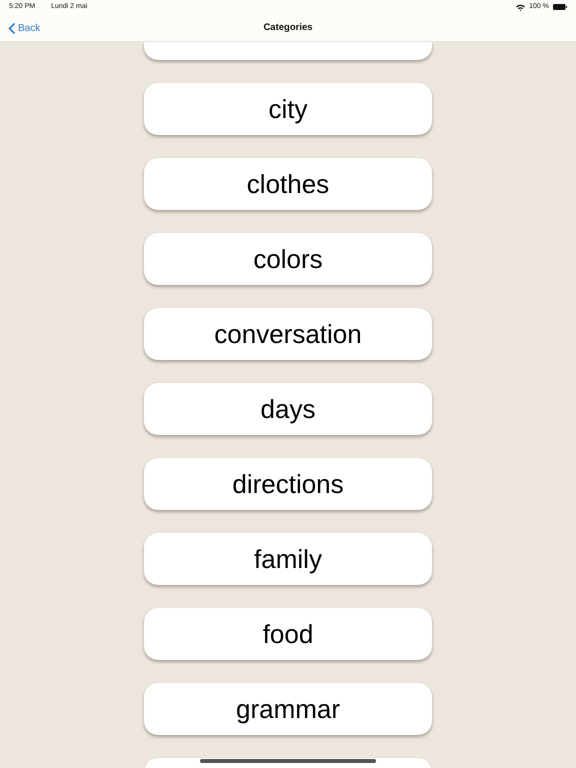 Image resolution: width=576 pixels, height=768 pixels. Describe the element at coordinates (20, 28) in the screenshot. I see `back-button: Back` at that location.